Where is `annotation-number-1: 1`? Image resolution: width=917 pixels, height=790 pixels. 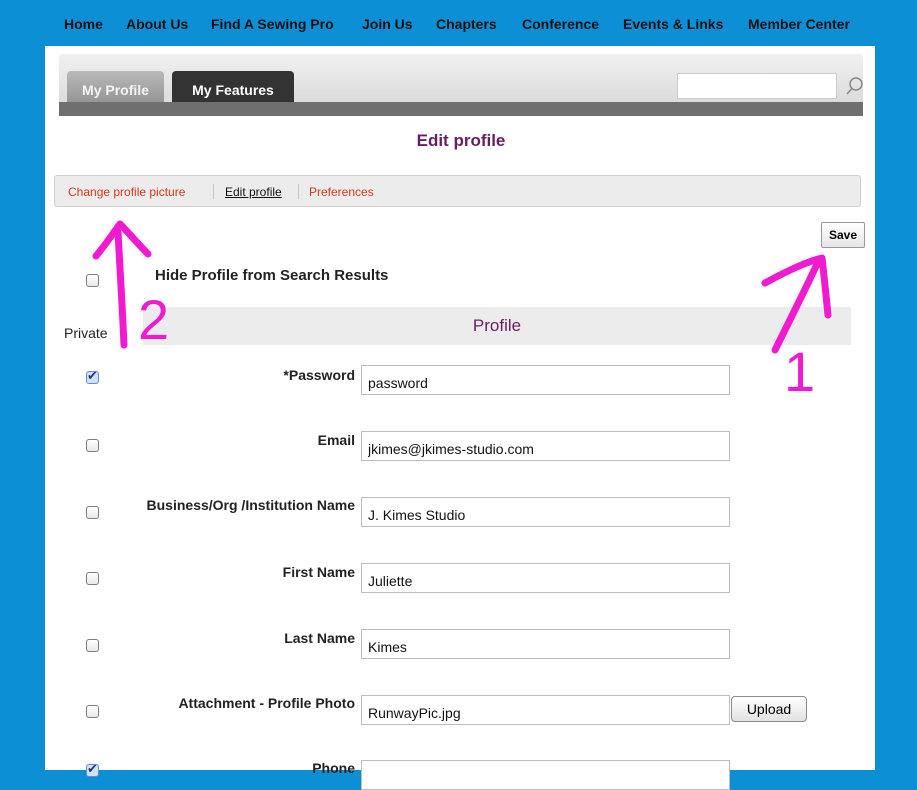 annotation-number-1: 1 is located at coordinates (800, 371).